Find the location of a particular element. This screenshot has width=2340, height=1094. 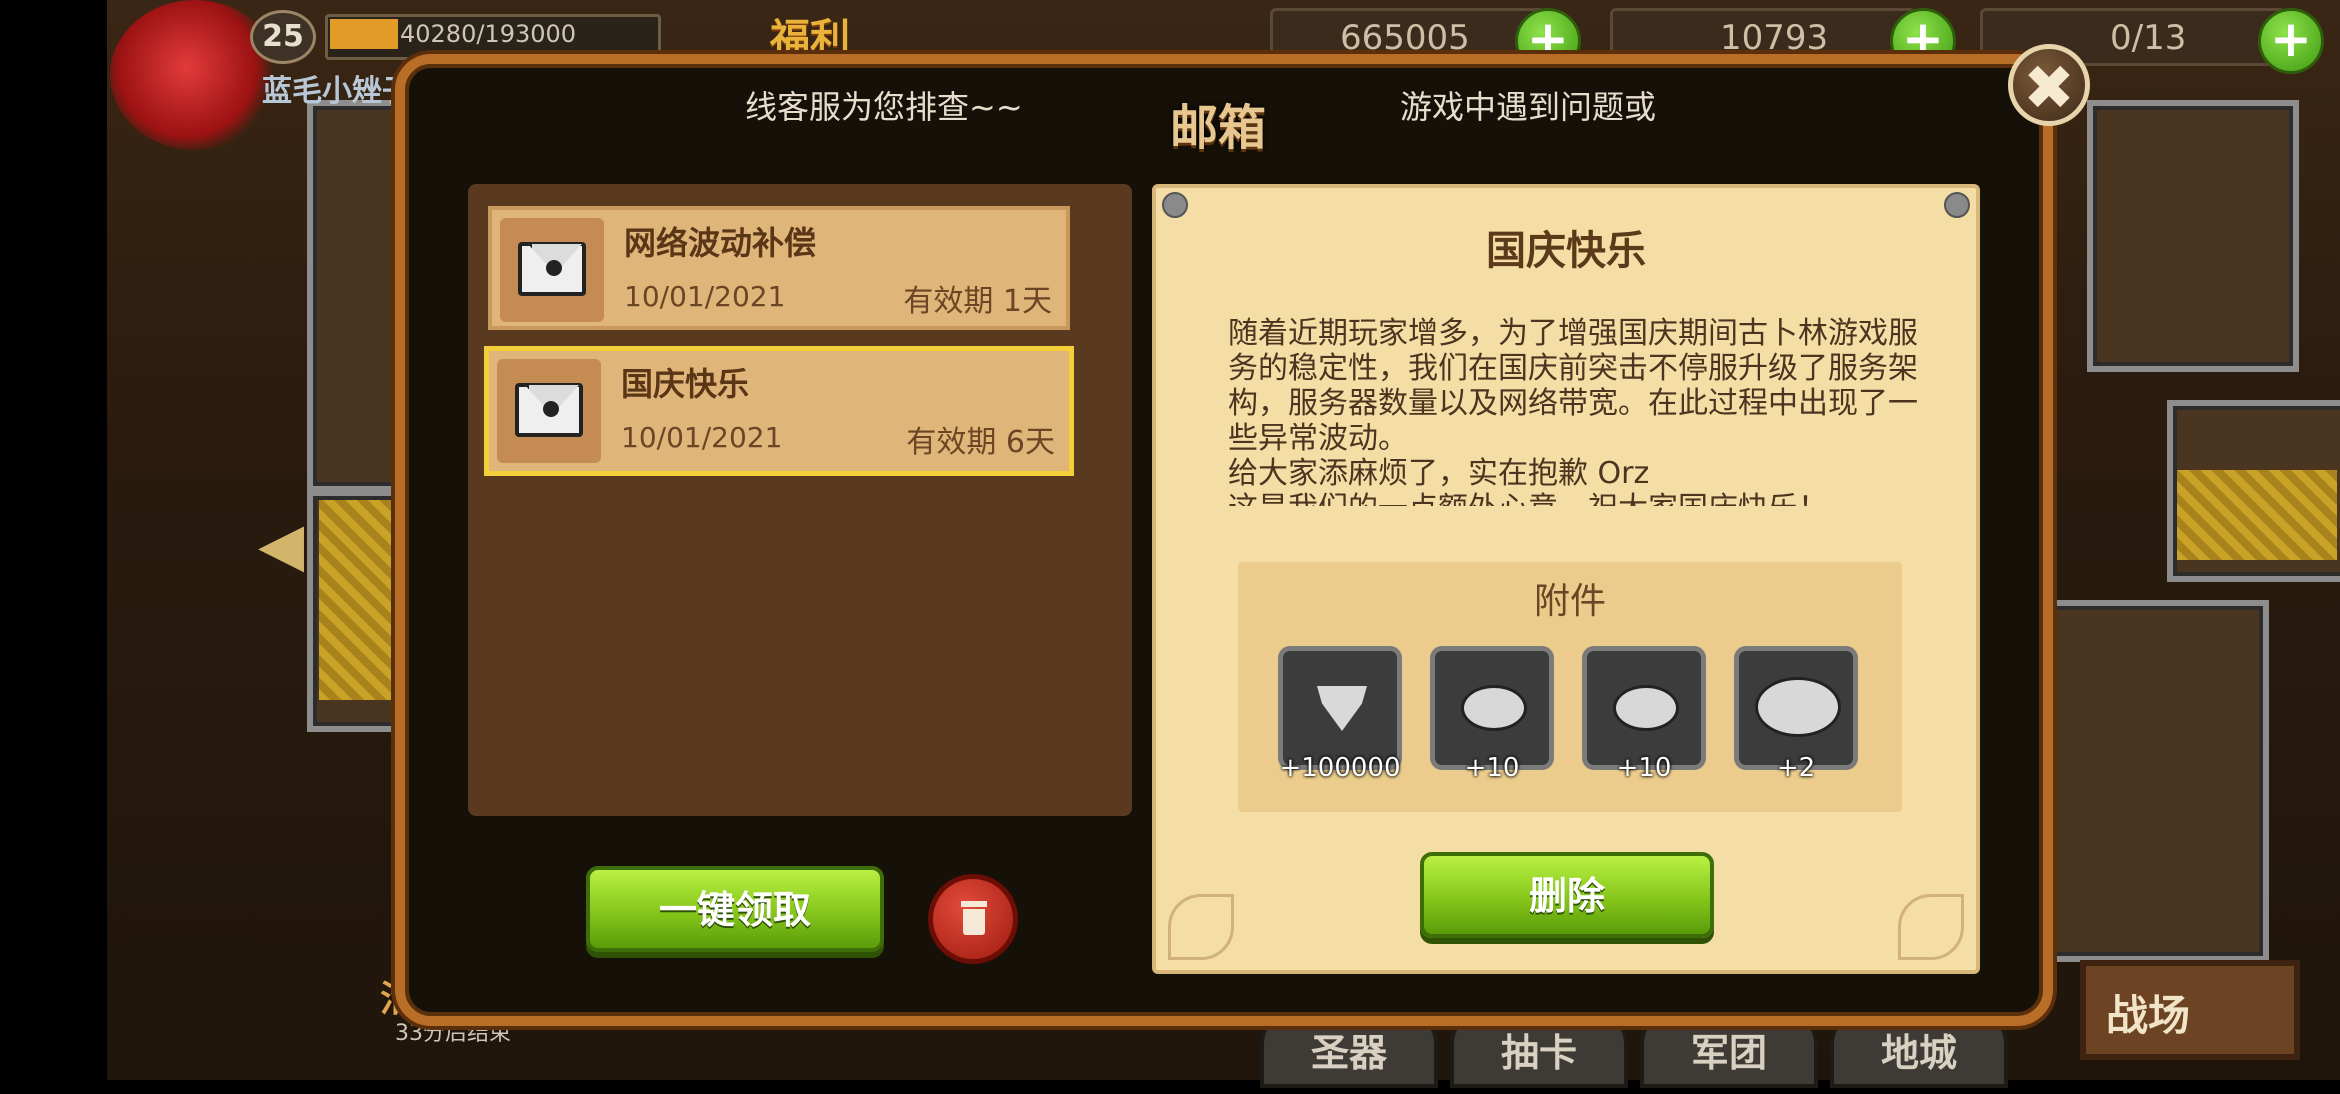

mail-expiry: 有效期 1天 is located at coordinates (977, 301).